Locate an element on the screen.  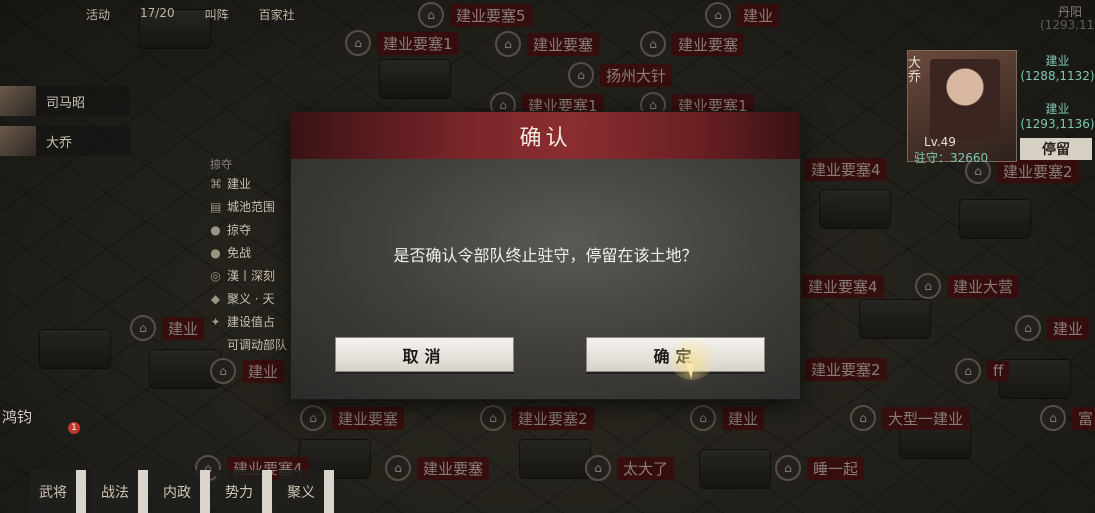
tab-generals: 武将 is located at coordinates (58, 491).